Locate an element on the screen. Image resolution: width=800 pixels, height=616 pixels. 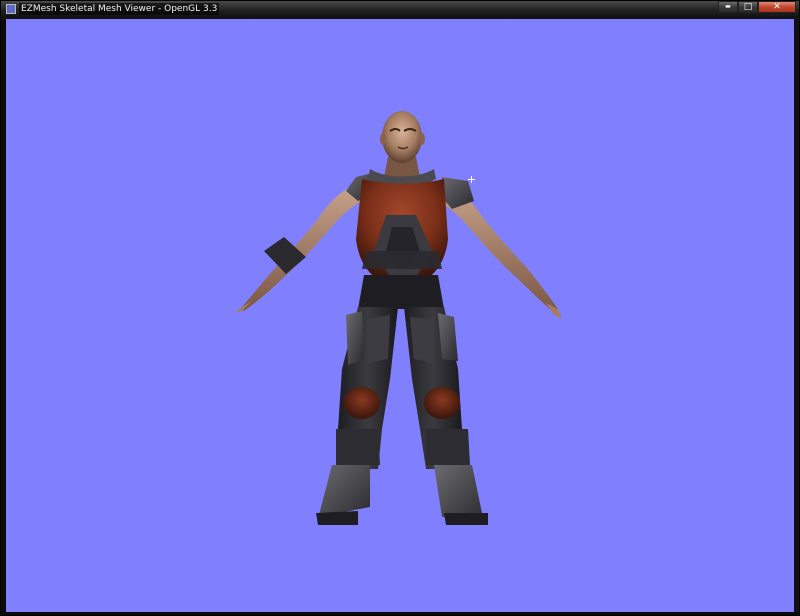
close-button: ✕ is located at coordinates (777, 7).